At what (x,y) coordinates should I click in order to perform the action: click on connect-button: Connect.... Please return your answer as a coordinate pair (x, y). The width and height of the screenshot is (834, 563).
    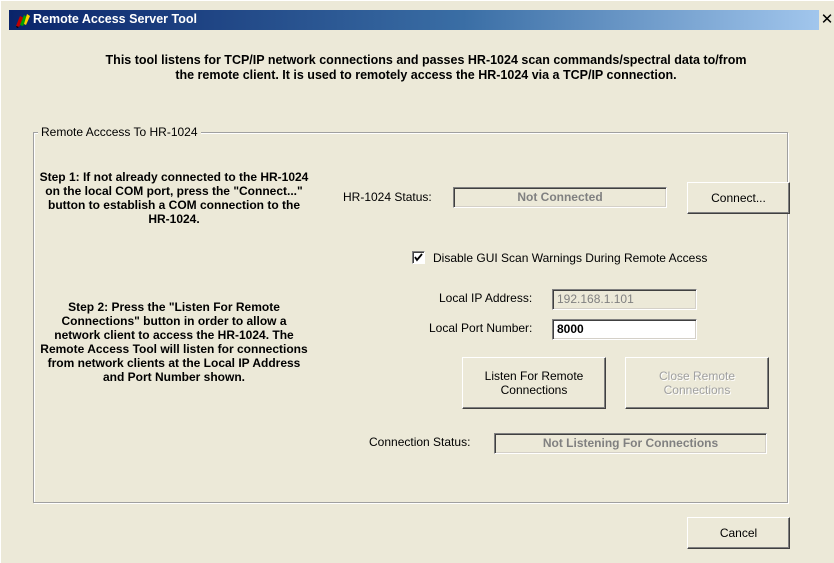
    Looking at the image, I should click on (738, 198).